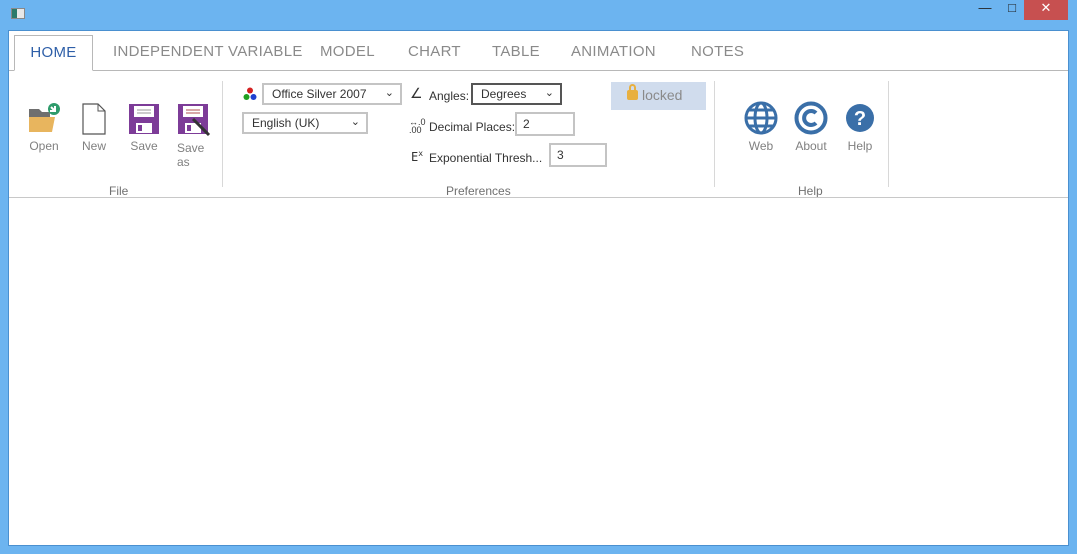  I want to click on lock-icon, so click(632, 92).